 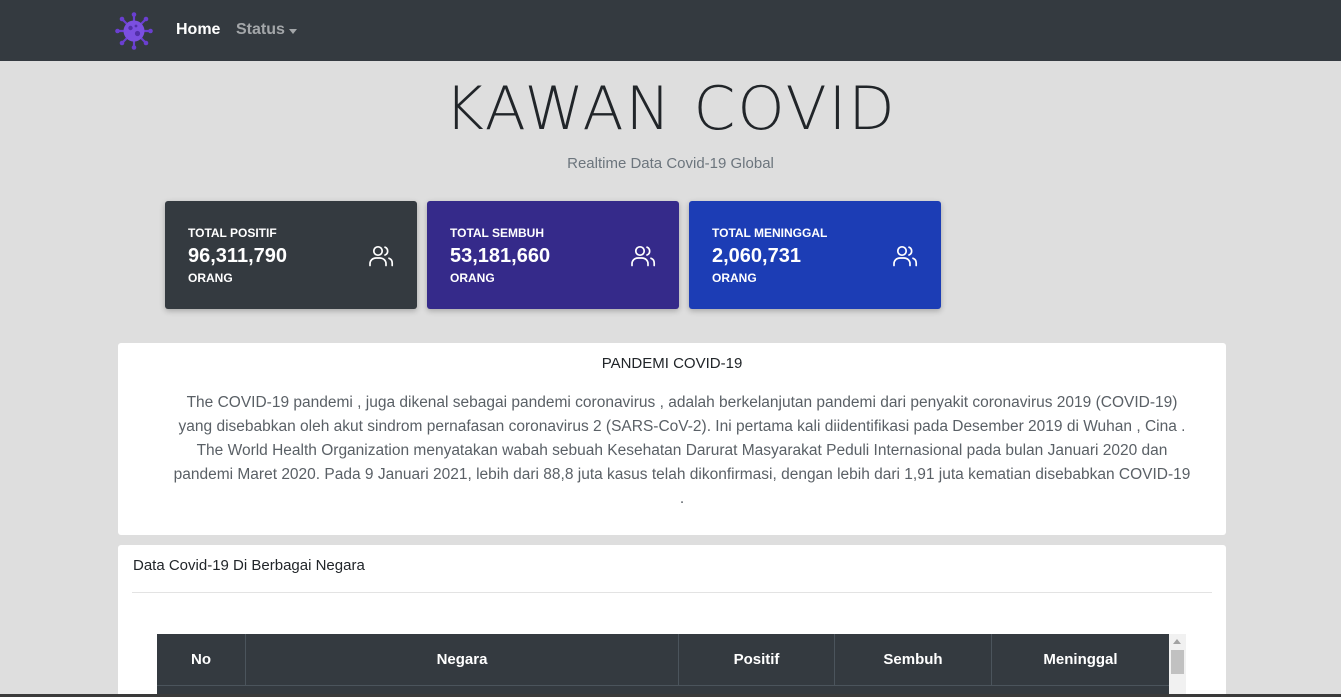 I want to click on card-total-positif: TOTAL POSITIF 96,311,790 ORANG, so click(x=291, y=255).